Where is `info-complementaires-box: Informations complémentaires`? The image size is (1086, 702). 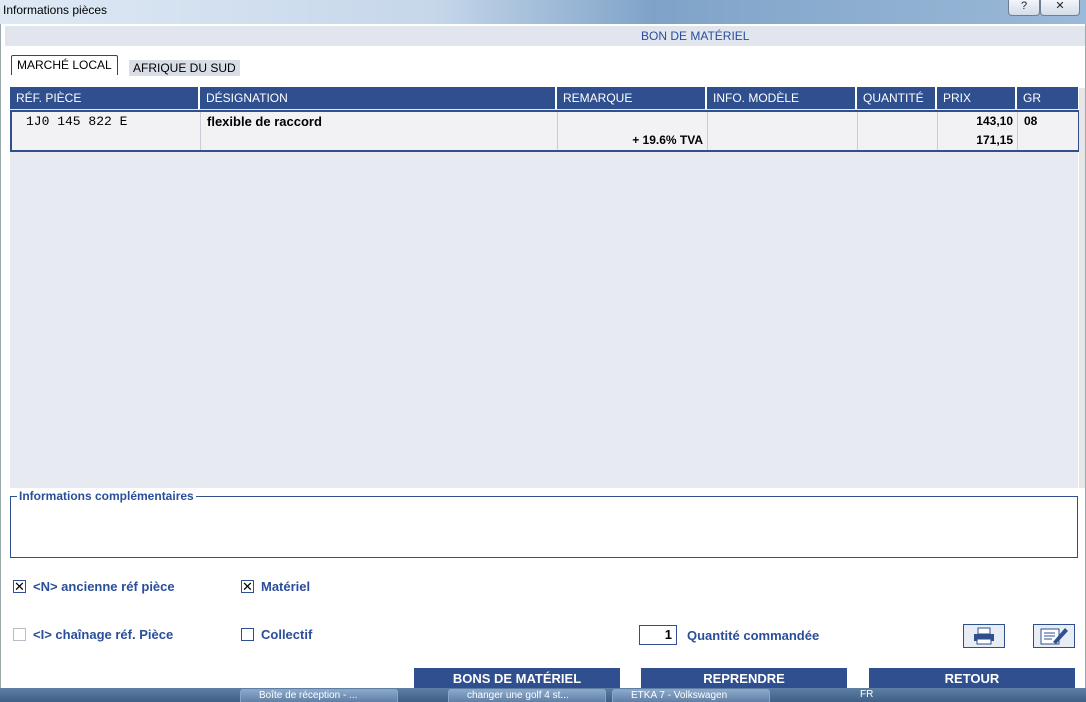 info-complementaires-box: Informations complémentaires is located at coordinates (544, 523).